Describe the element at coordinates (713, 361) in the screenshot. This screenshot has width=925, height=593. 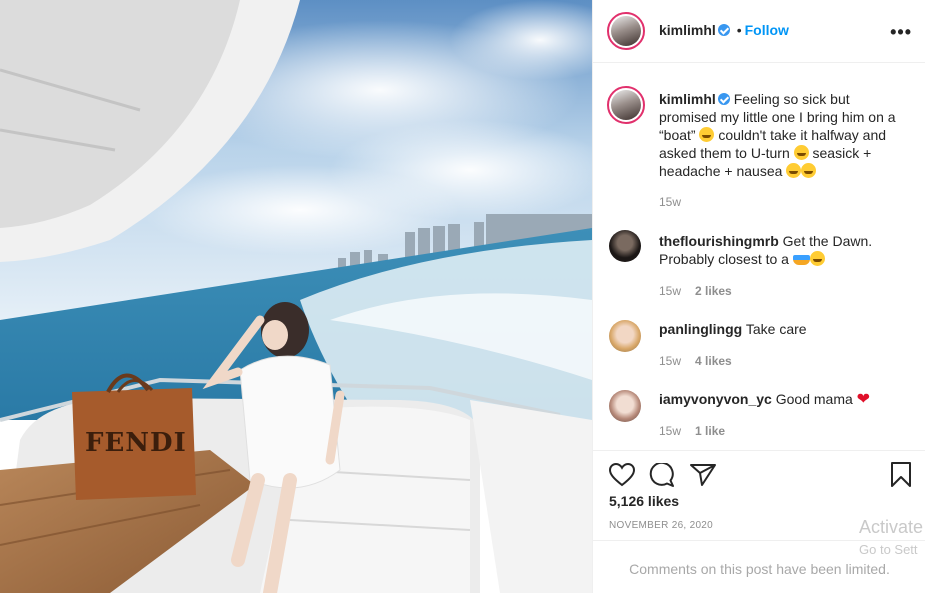
I see `comment-likes: 4 likes` at that location.